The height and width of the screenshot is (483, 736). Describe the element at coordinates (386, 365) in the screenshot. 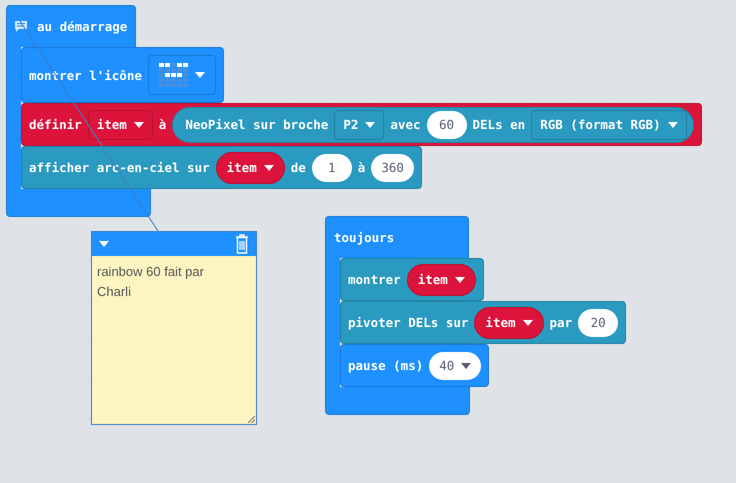

I see `block-label: pause (ms)` at that location.